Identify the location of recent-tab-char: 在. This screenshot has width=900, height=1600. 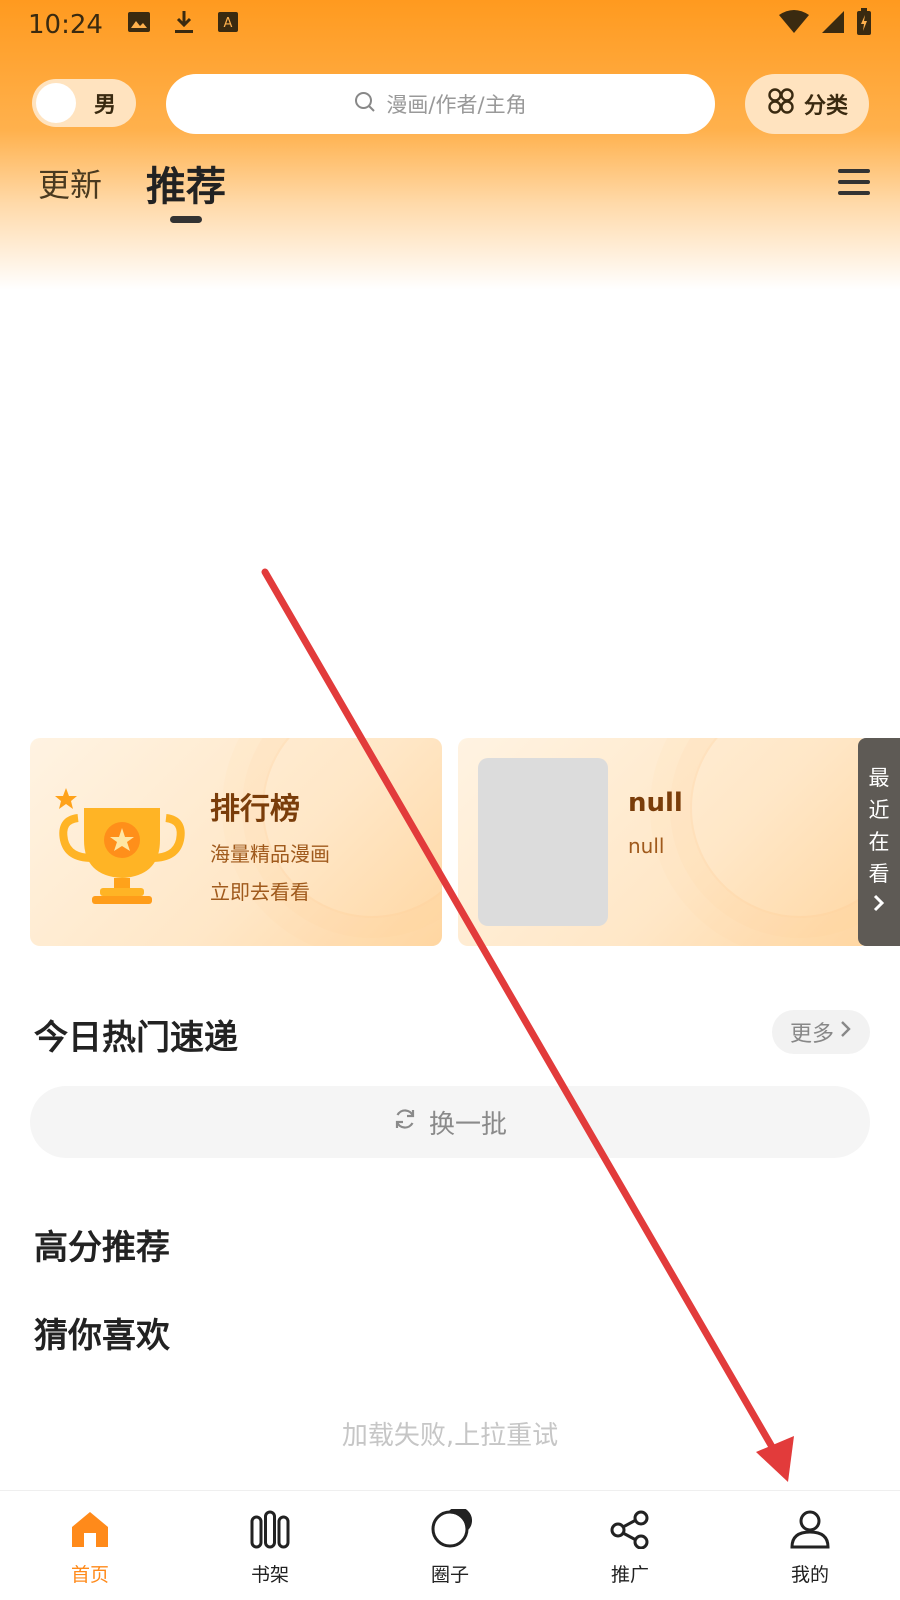
(879, 842).